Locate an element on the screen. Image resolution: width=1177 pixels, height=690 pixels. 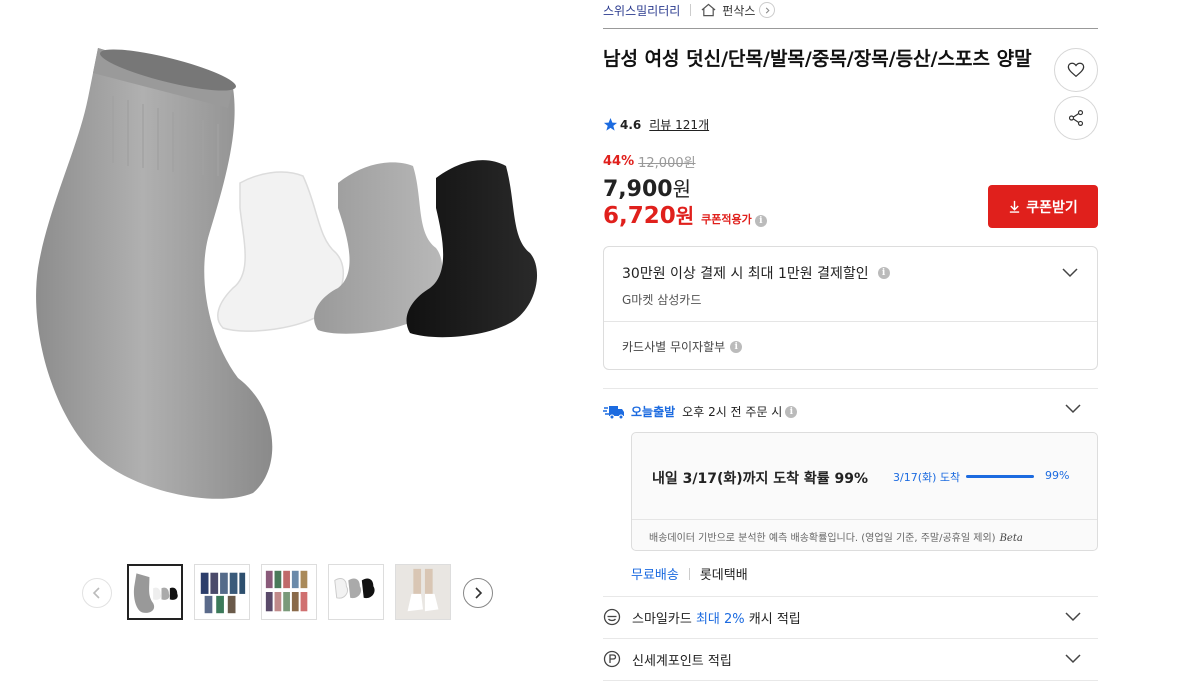
discount-rate: 44% is located at coordinates (619, 161).